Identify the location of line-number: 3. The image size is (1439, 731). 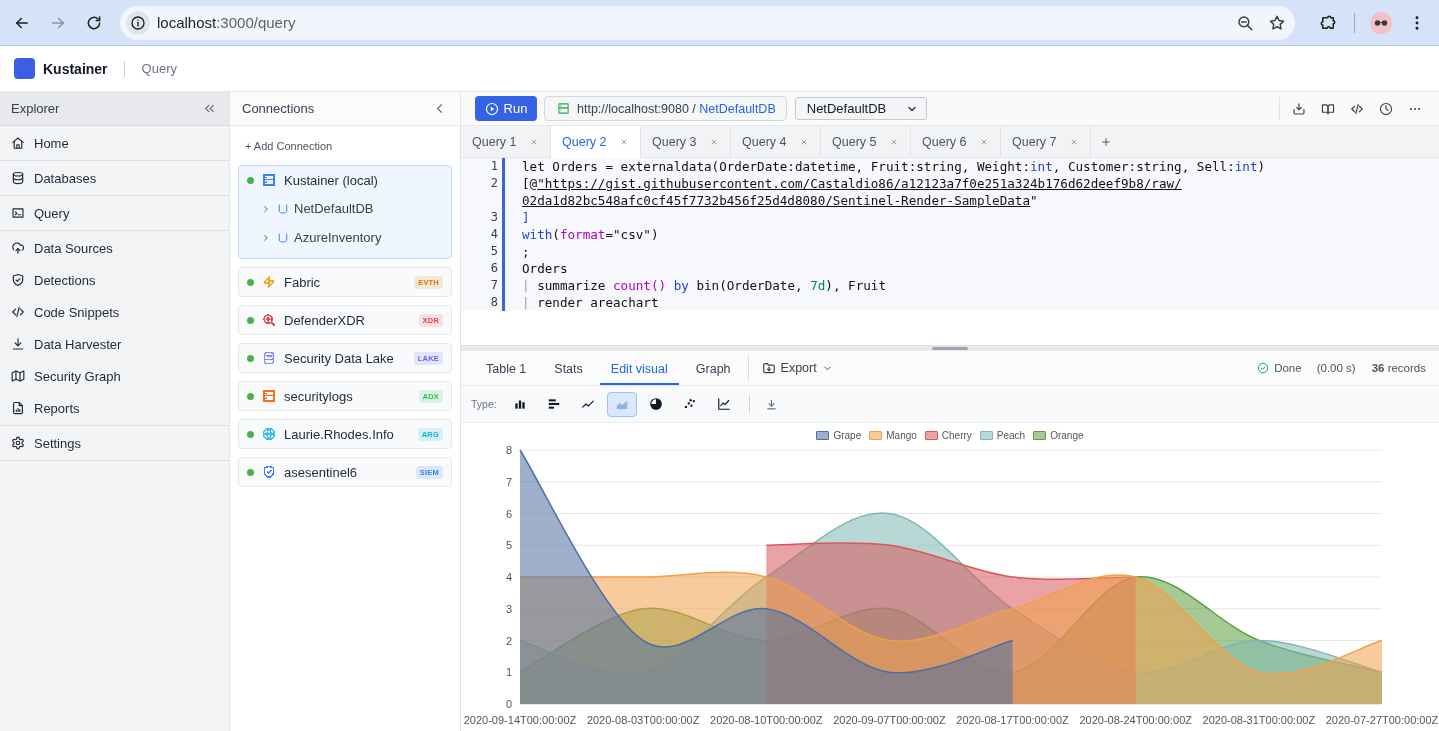
(483, 217).